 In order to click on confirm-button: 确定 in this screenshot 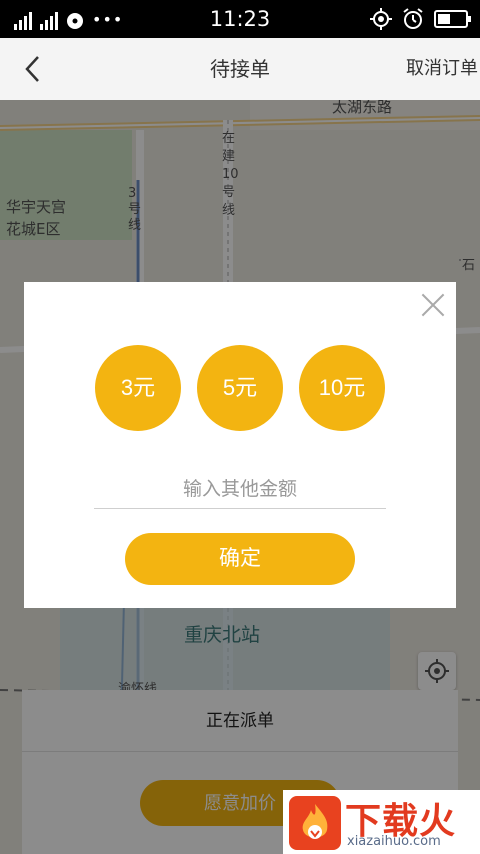, I will do `click(240, 559)`.